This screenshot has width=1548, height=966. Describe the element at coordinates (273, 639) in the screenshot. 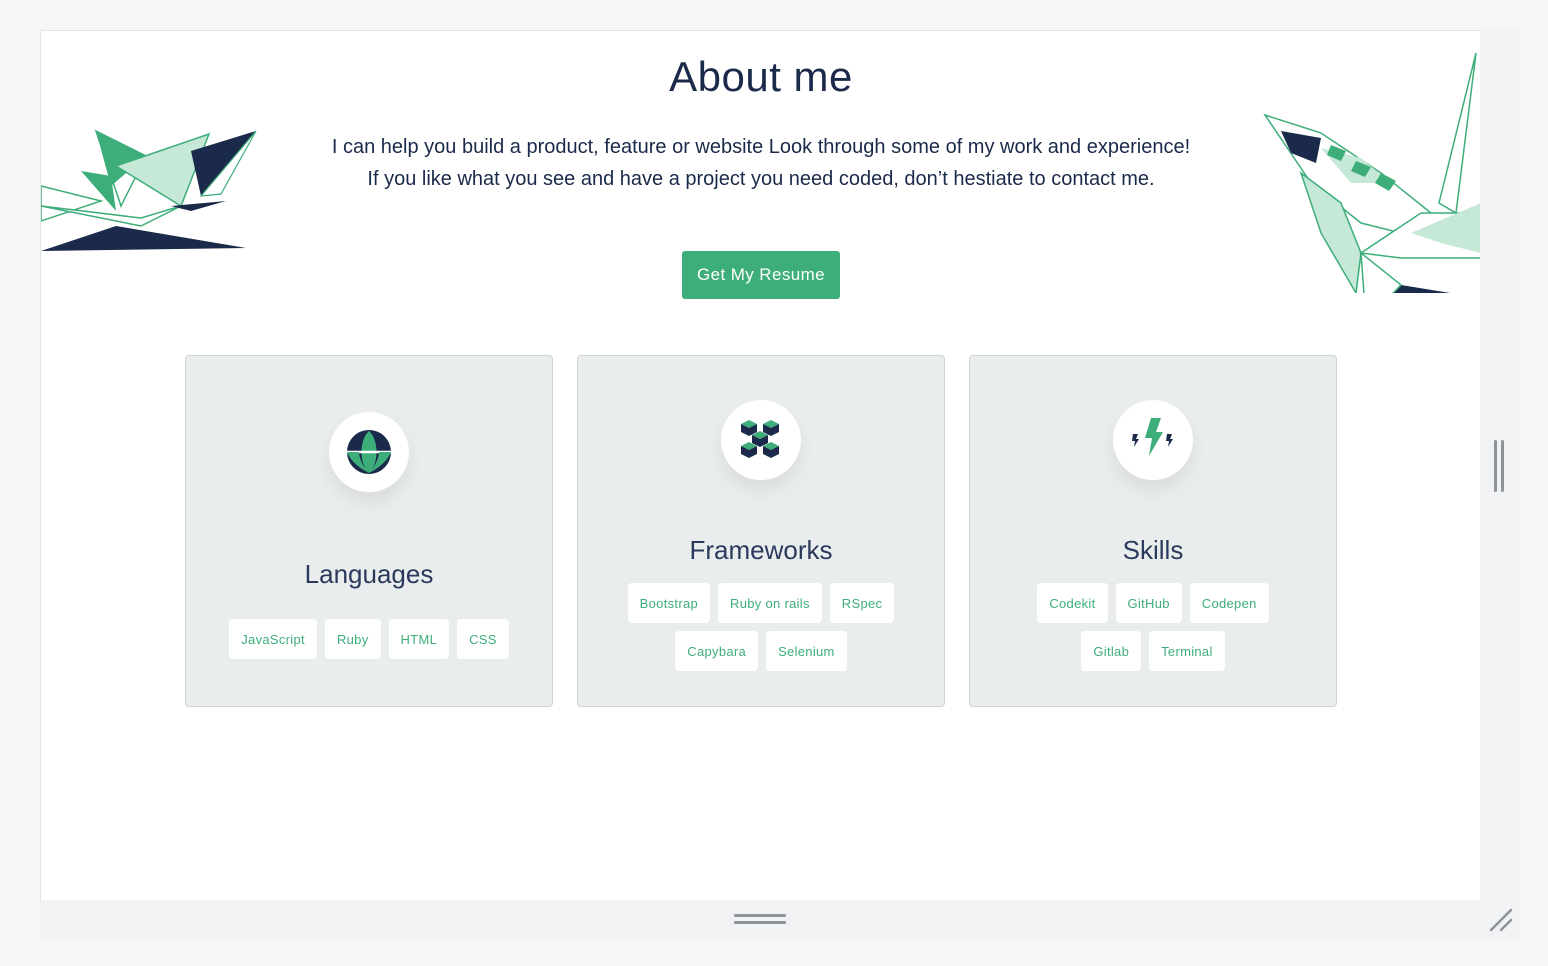

I see `tag-javascript: JavaScript` at that location.